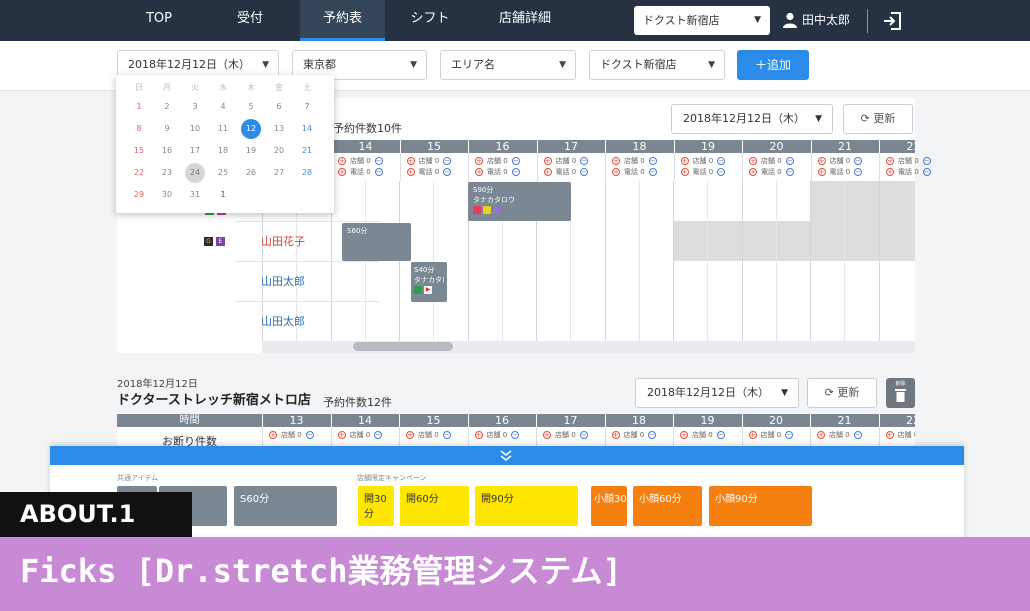 The width and height of the screenshot is (1030, 611). What do you see at coordinates (667, 506) in the screenshot?
I see `campaign-chip: 小顔60分` at bounding box center [667, 506].